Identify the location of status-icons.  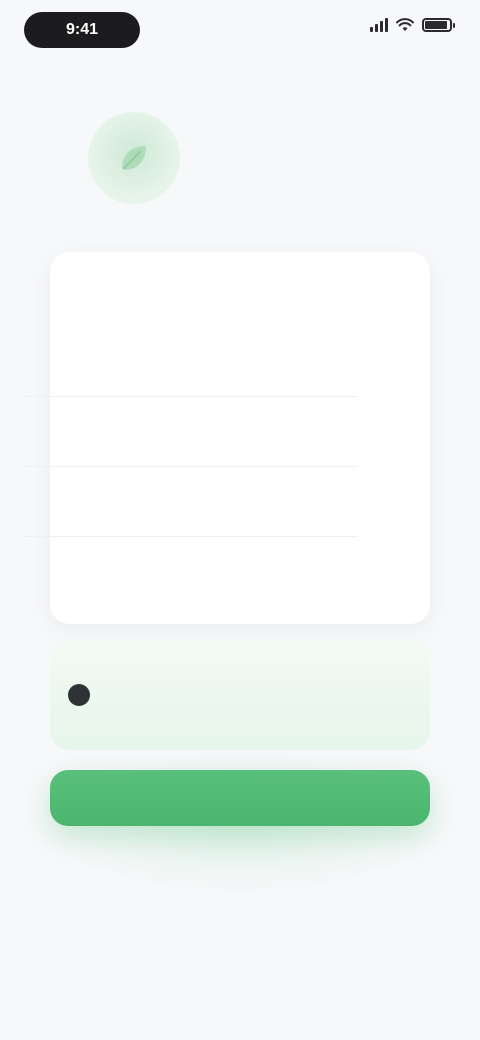
(412, 25).